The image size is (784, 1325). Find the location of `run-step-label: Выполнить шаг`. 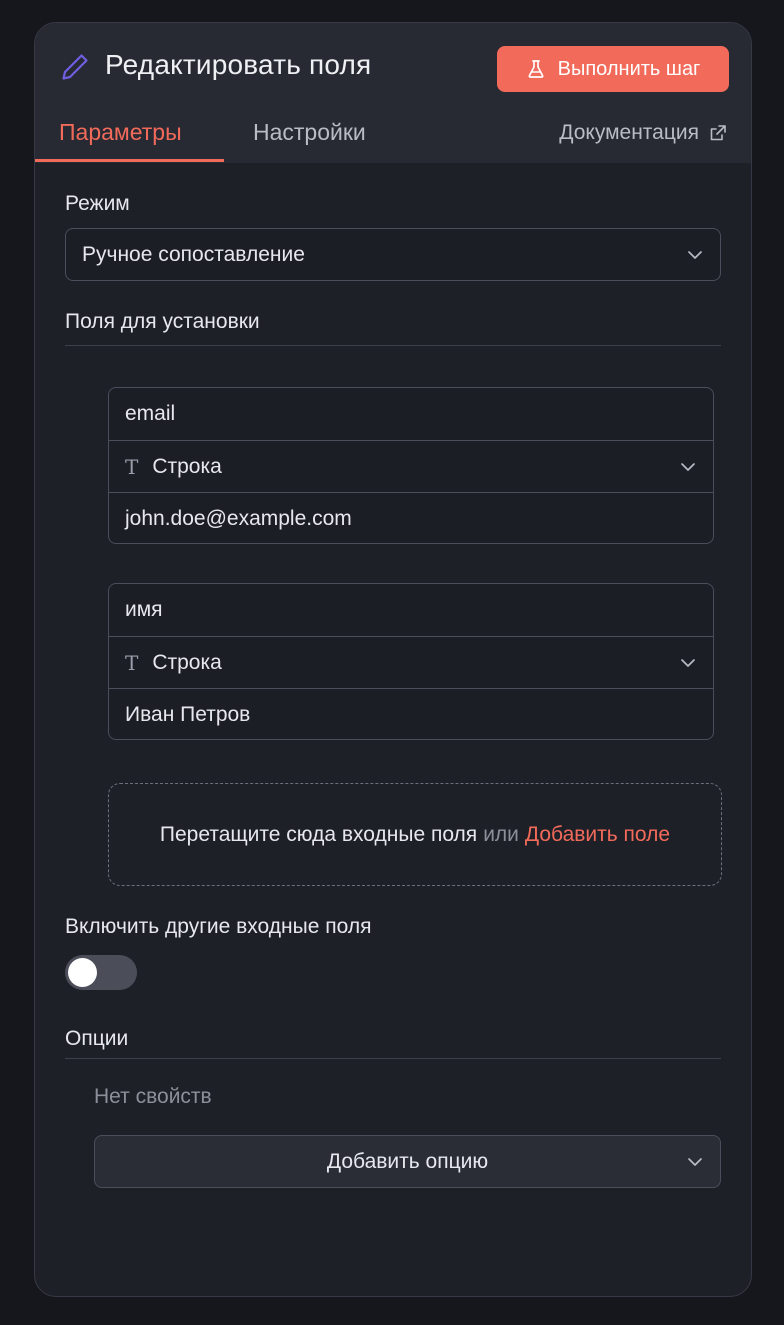

run-step-label: Выполнить шаг is located at coordinates (629, 68).